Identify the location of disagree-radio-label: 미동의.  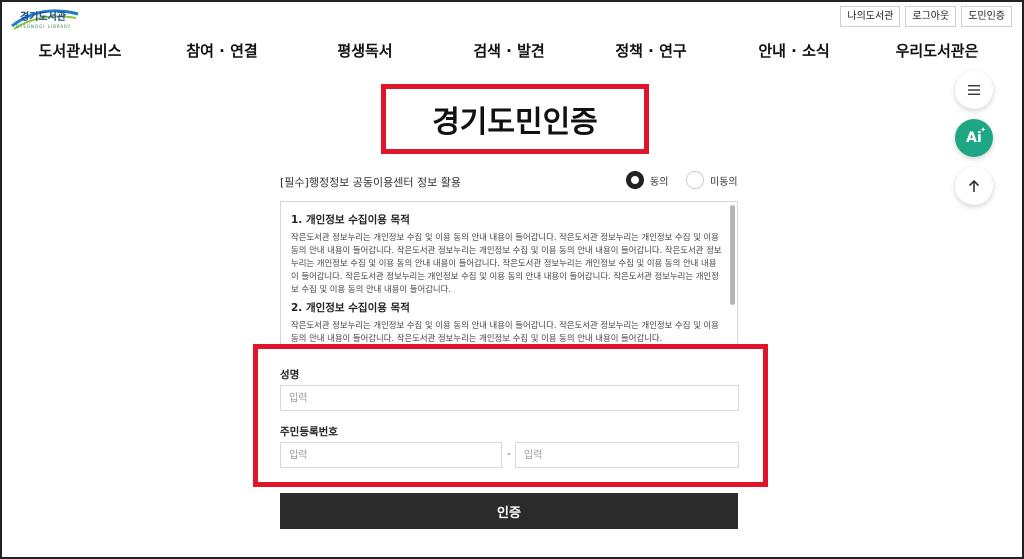
(724, 182).